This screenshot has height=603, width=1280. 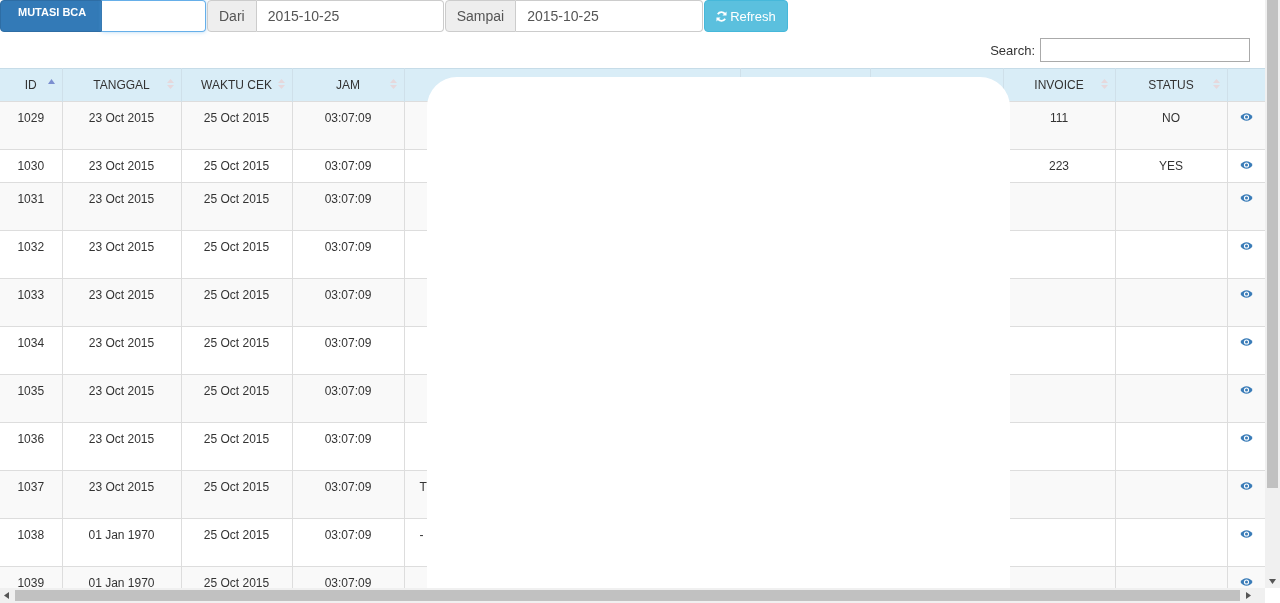 What do you see at coordinates (632, 595) in the screenshot?
I see `horizontal-scrollbar` at bounding box center [632, 595].